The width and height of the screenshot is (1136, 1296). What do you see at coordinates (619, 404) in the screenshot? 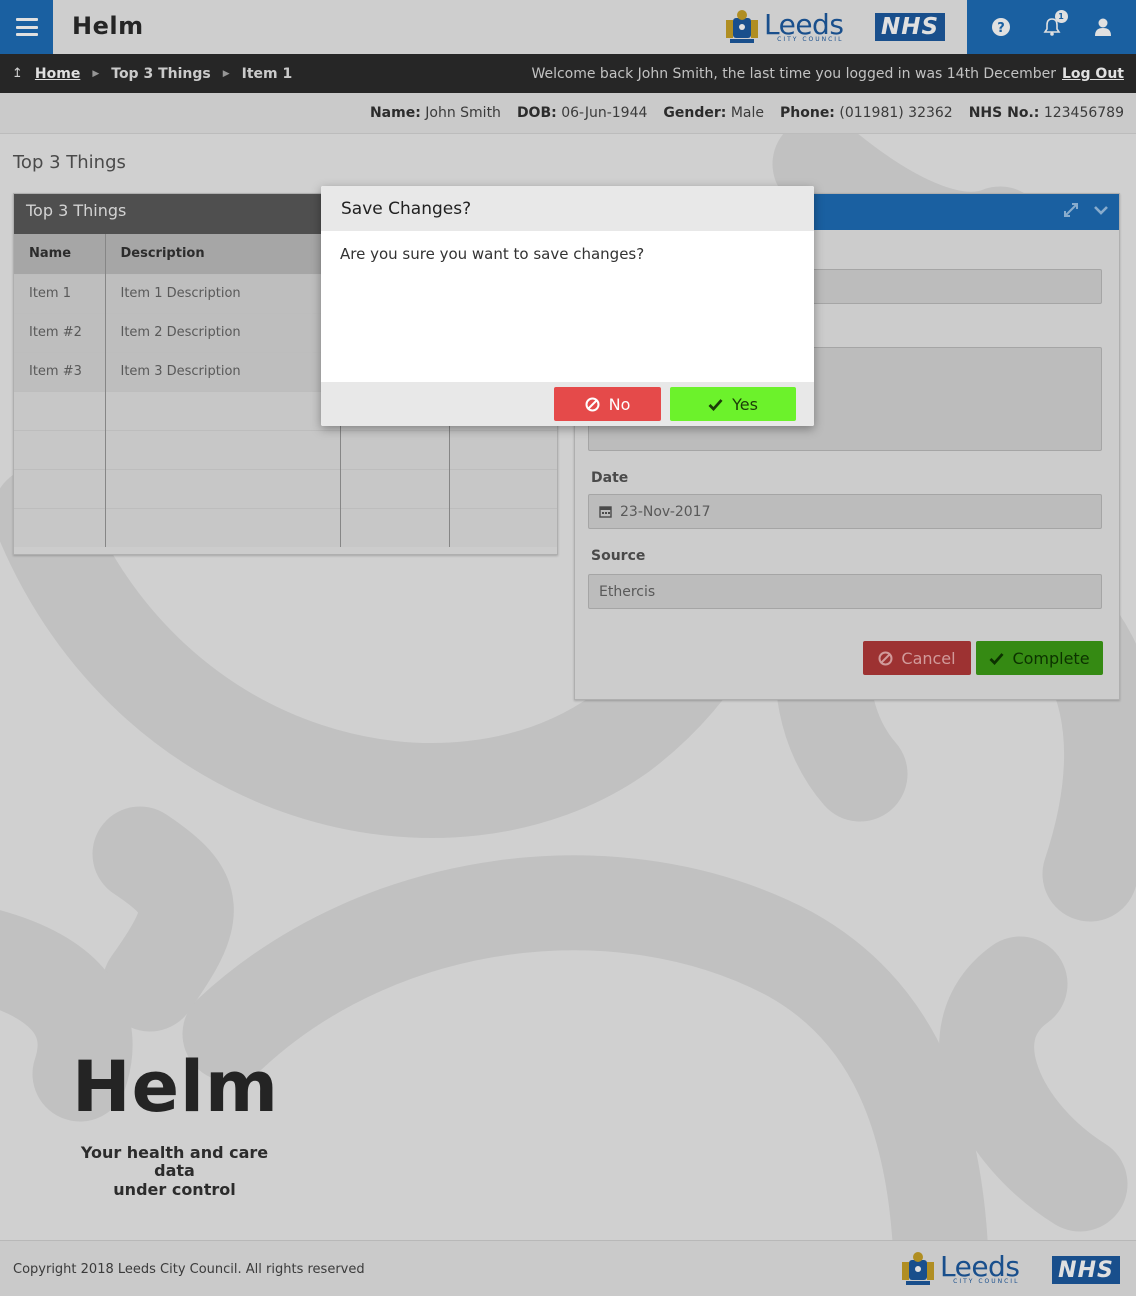
I see `no-label: No` at bounding box center [619, 404].